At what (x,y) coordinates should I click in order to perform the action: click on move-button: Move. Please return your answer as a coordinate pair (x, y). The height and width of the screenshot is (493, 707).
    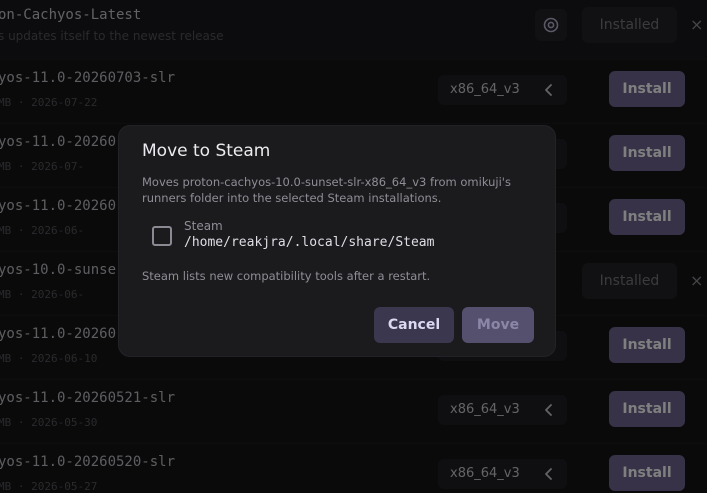
    Looking at the image, I should click on (498, 325).